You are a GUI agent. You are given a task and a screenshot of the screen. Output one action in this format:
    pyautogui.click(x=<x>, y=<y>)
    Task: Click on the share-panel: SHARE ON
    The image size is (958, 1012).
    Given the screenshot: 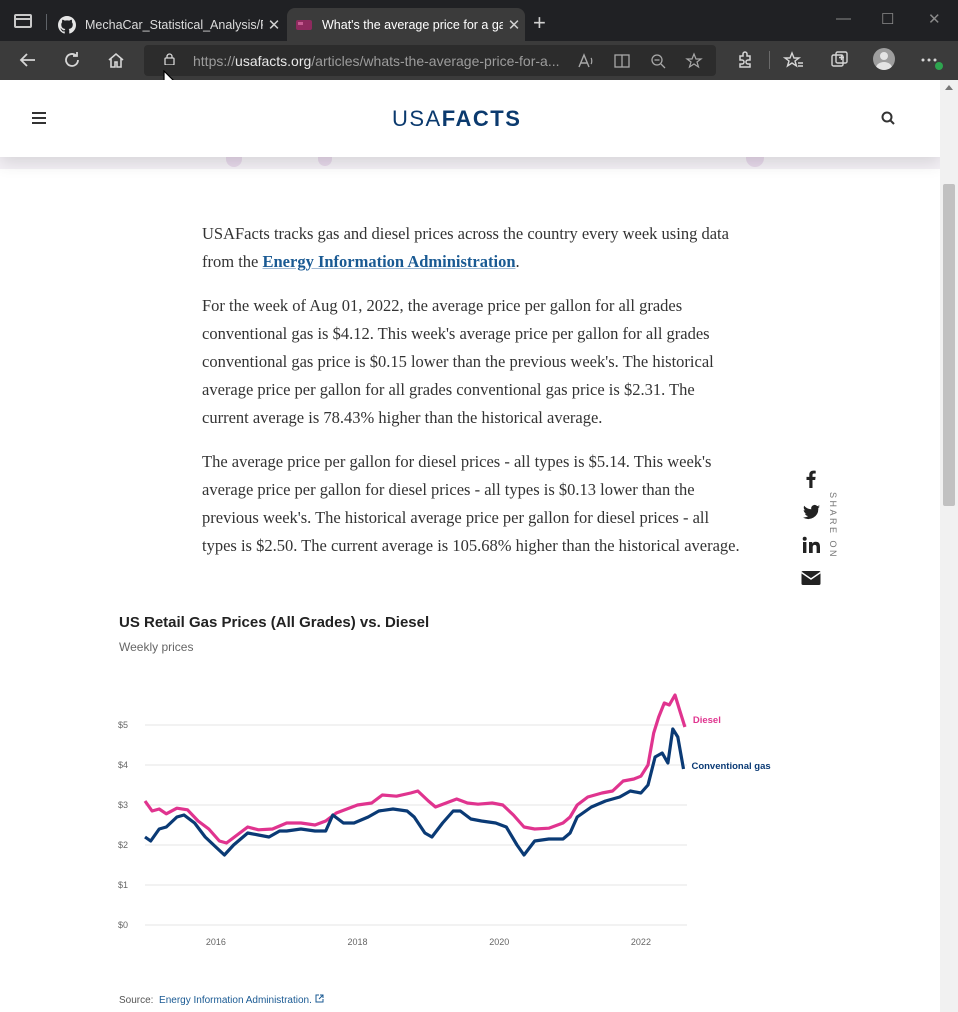 What is the action you would take?
    pyautogui.click(x=823, y=528)
    